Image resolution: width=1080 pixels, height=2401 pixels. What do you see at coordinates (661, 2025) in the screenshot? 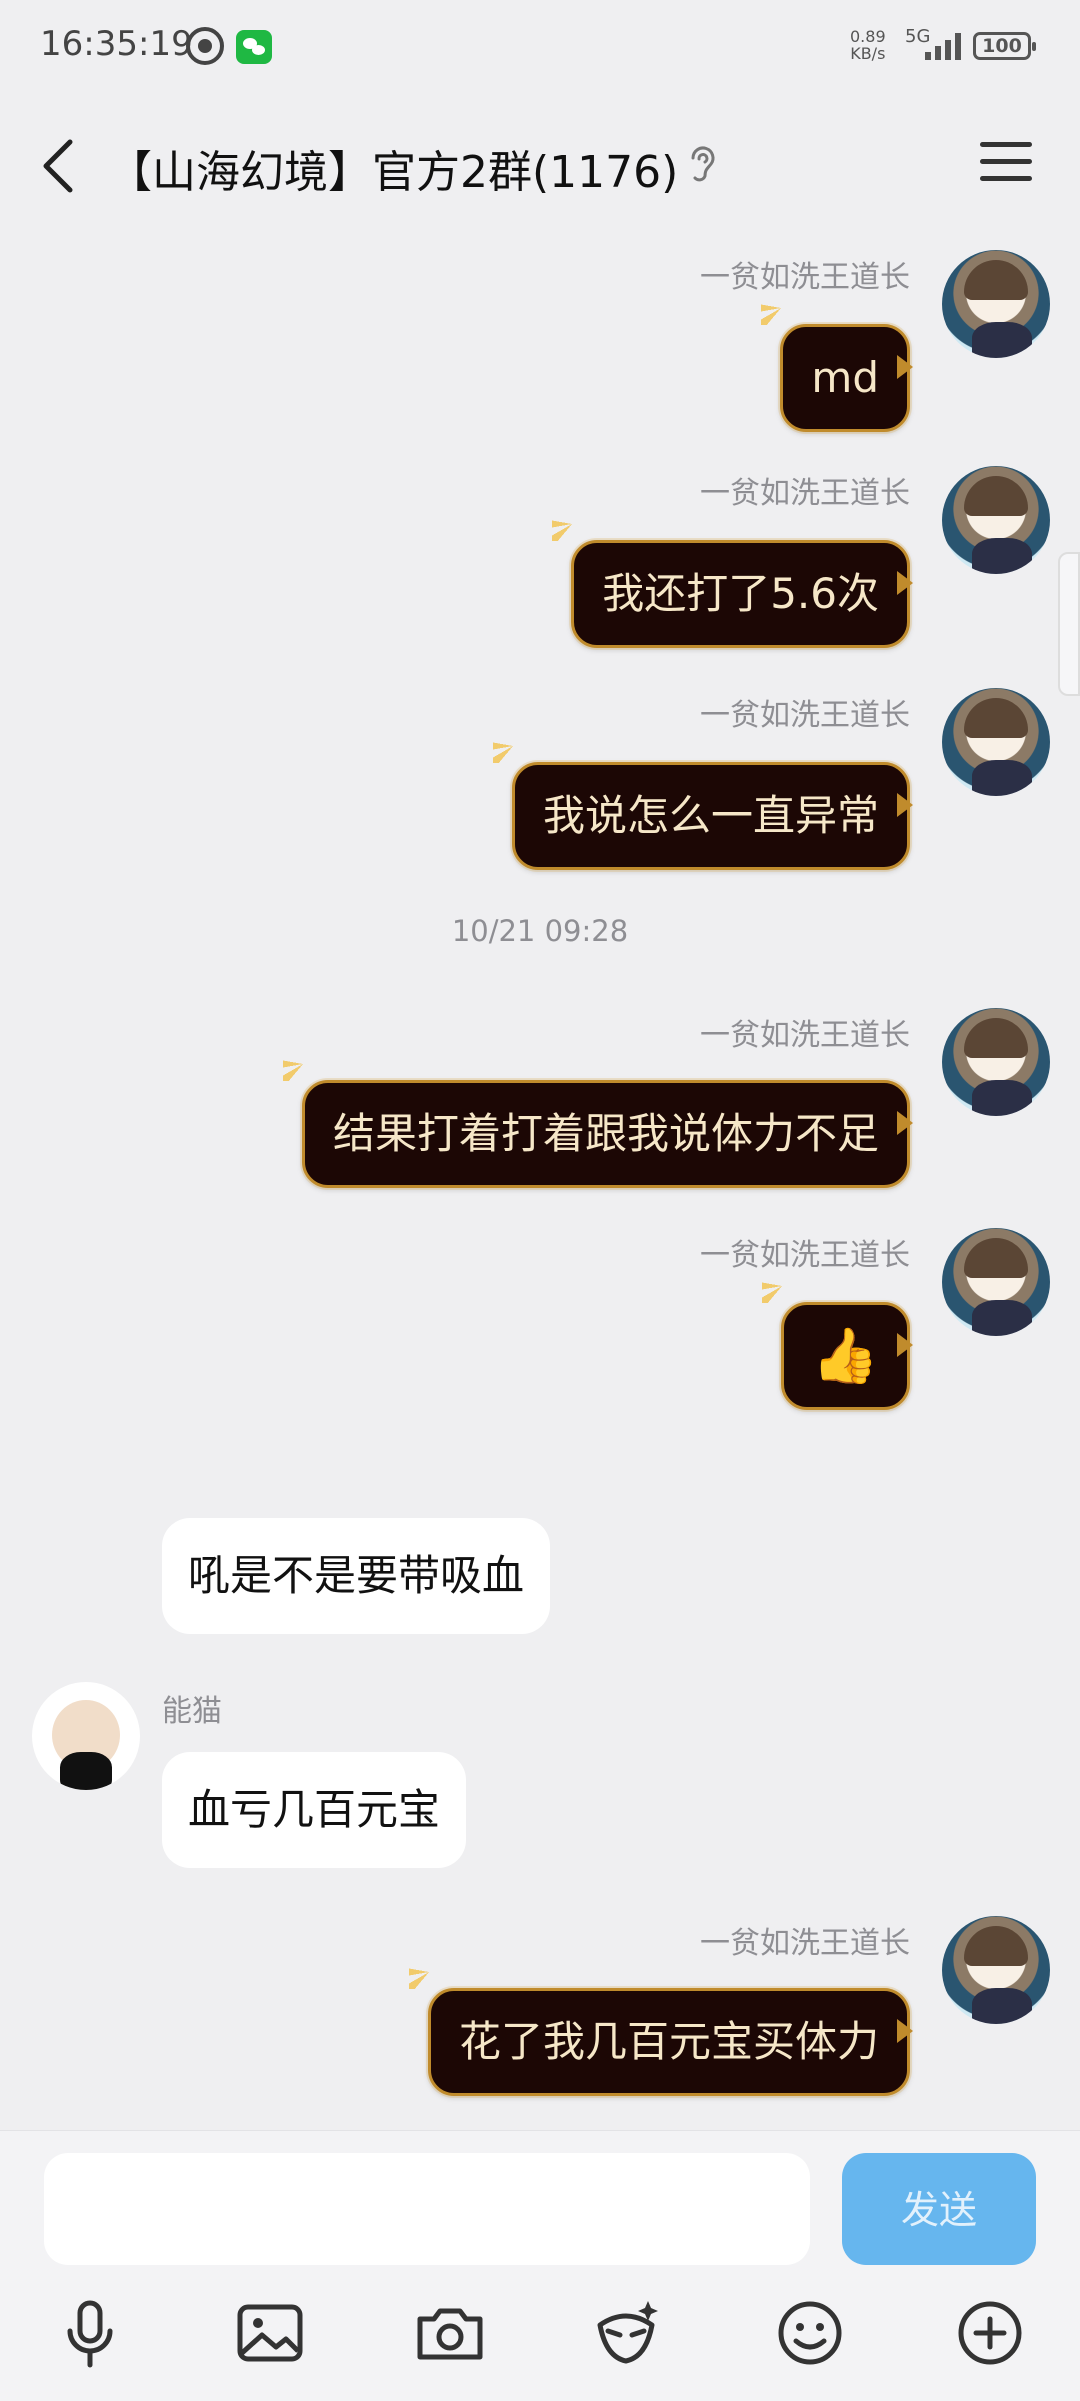
I see `message-bubble: 花了我几百元宝买体力` at bounding box center [661, 2025].